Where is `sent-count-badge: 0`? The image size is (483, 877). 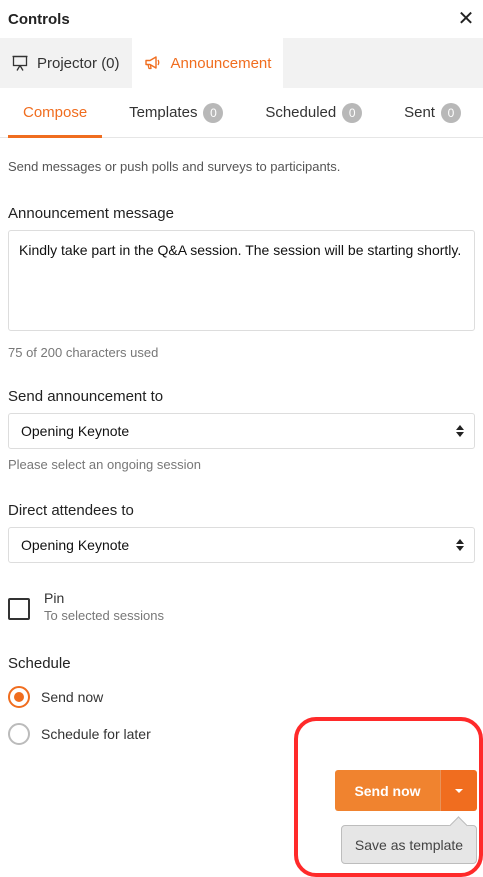
sent-count-badge: 0 is located at coordinates (450, 112).